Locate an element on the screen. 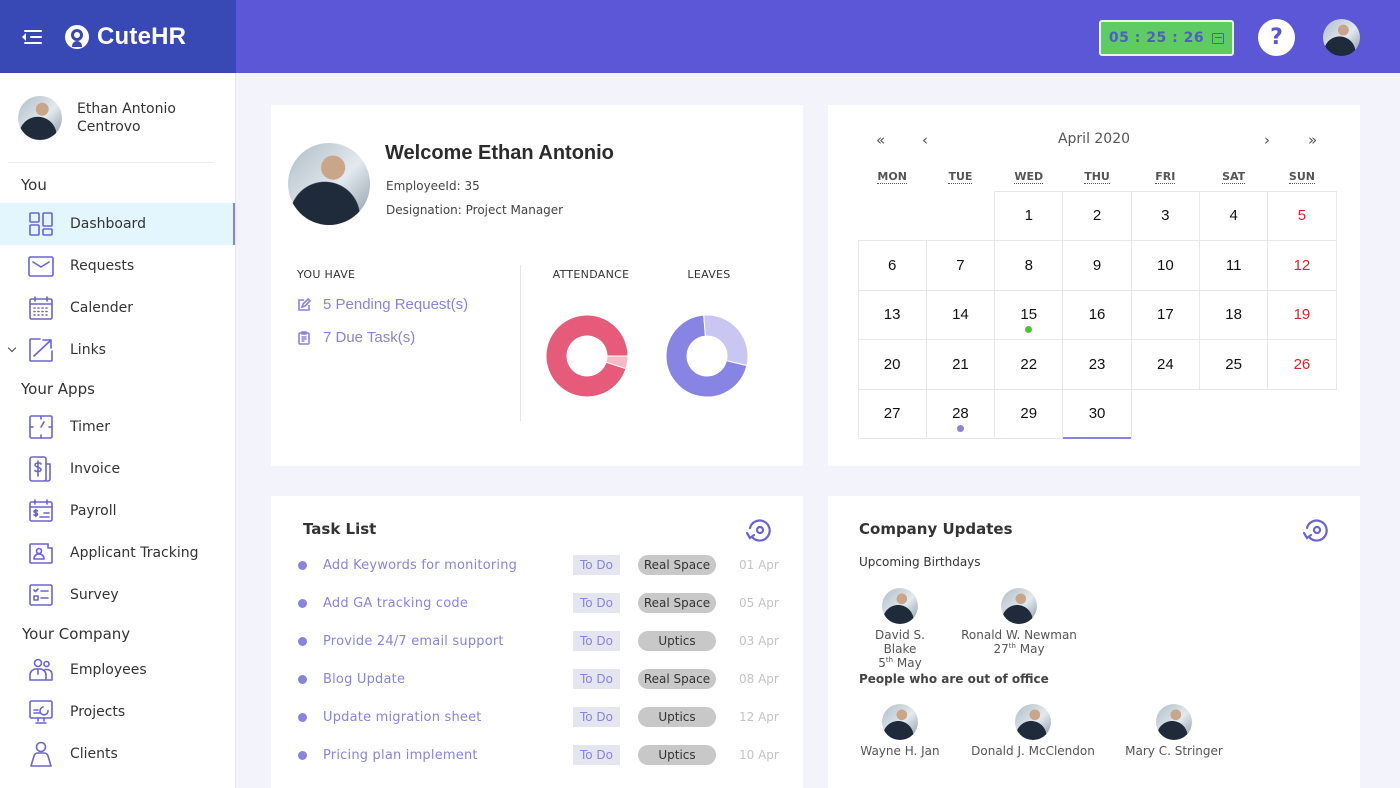 The width and height of the screenshot is (1400, 788). weekday-header: MON TUE WED THU FRI SAT SUN is located at coordinates (1097, 180).